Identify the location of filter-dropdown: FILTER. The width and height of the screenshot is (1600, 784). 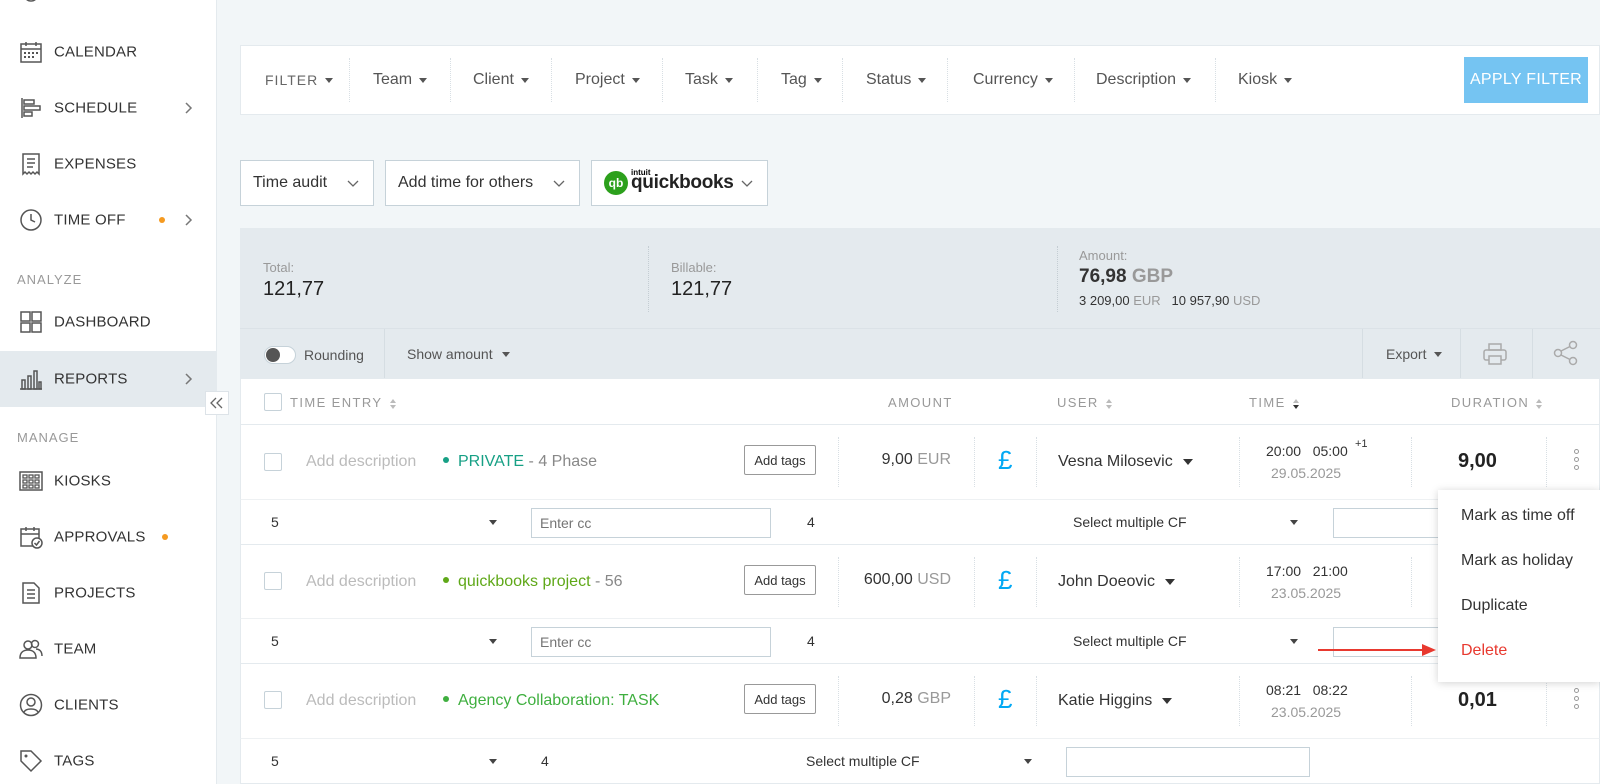
(299, 80).